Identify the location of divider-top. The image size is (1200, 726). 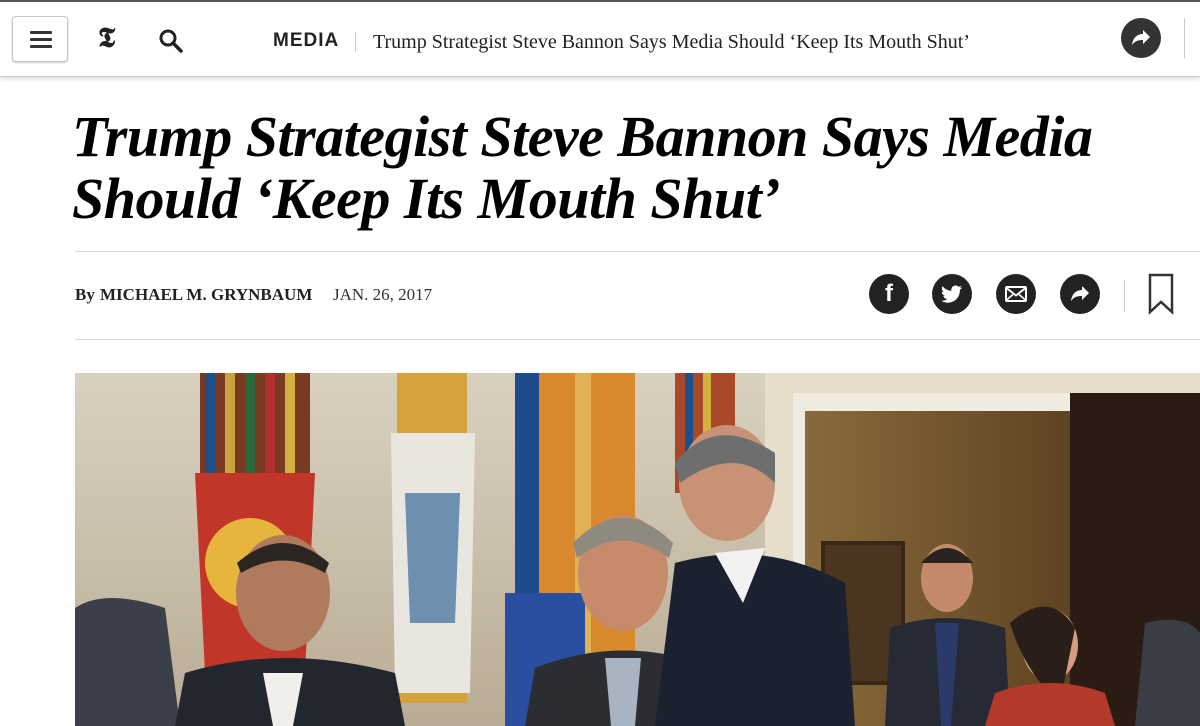
(637, 251).